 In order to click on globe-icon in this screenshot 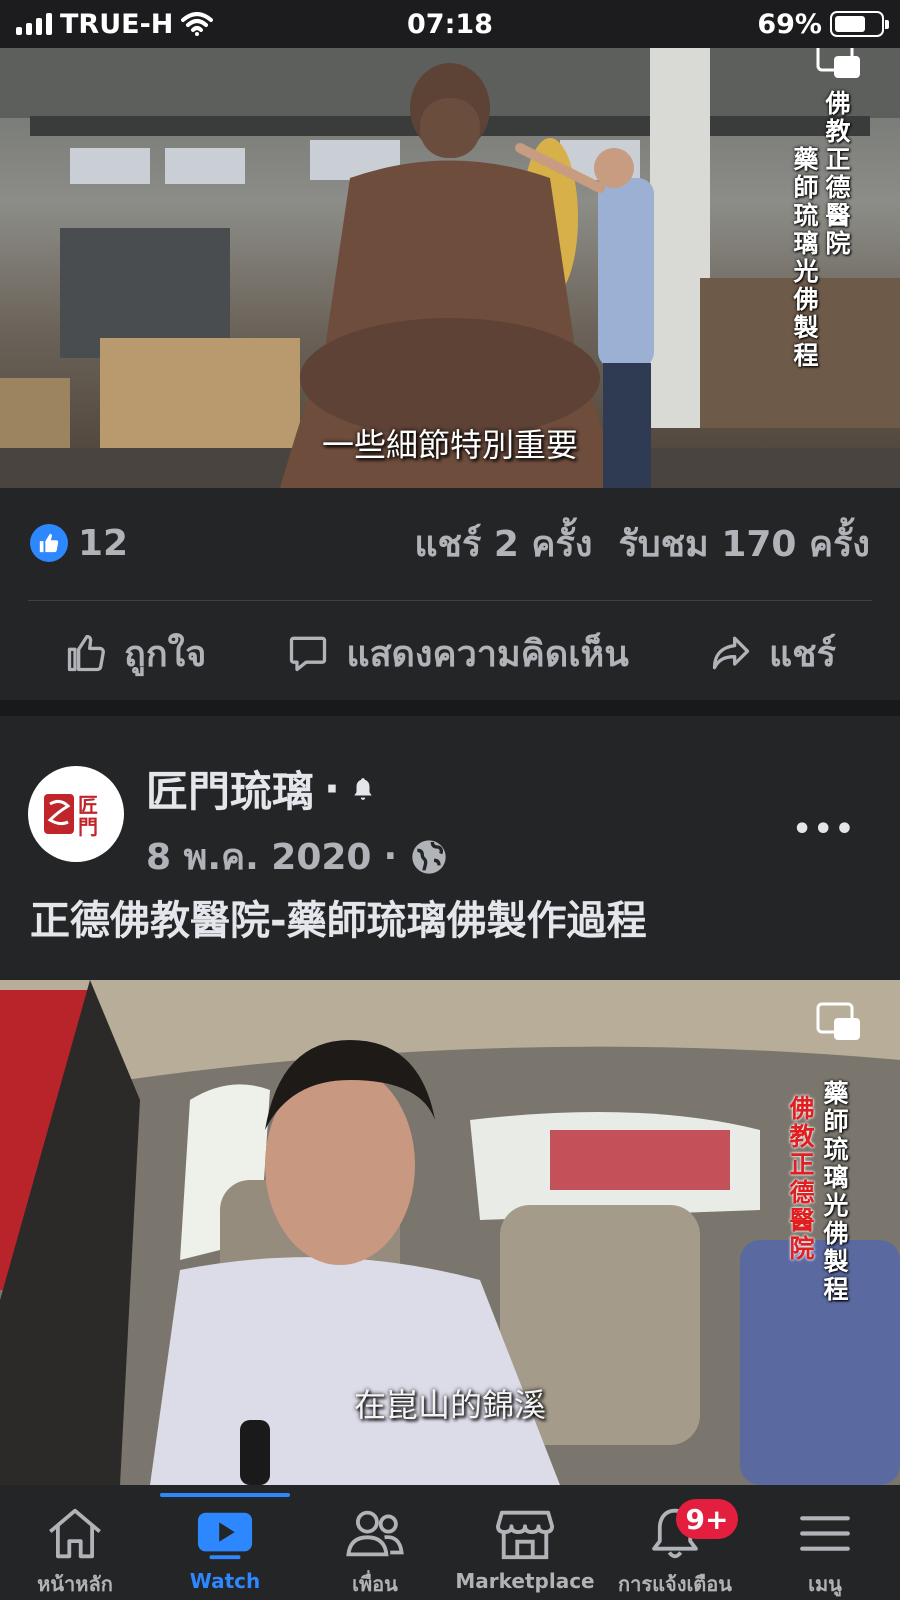, I will do `click(429, 856)`.